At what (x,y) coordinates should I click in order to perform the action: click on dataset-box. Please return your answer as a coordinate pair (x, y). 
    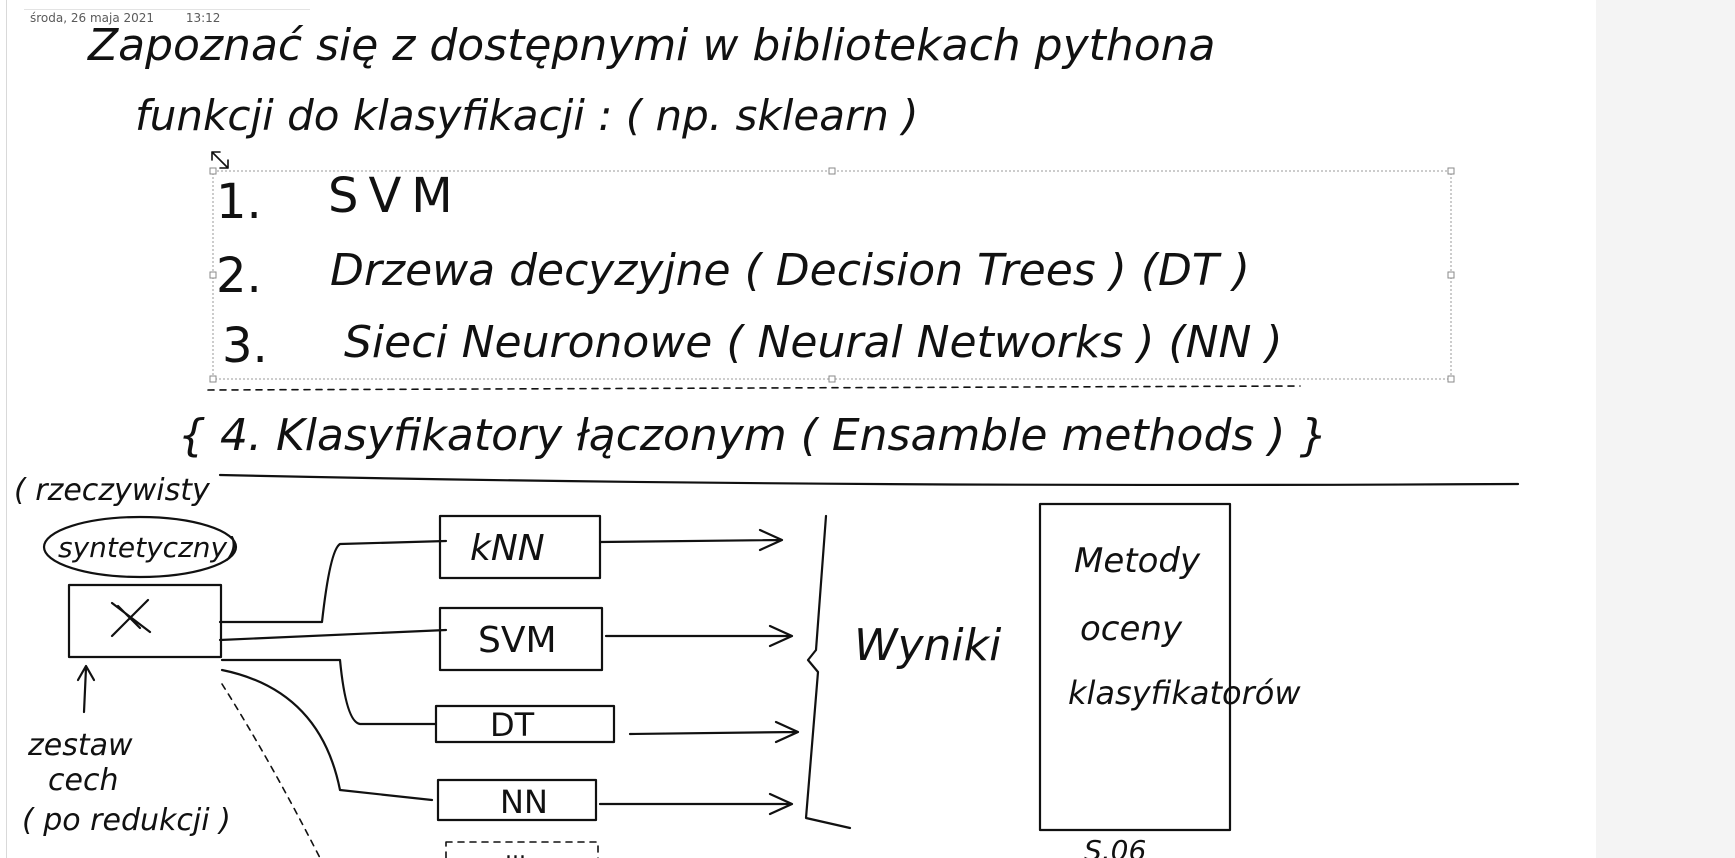
    Looking at the image, I should click on (145, 621).